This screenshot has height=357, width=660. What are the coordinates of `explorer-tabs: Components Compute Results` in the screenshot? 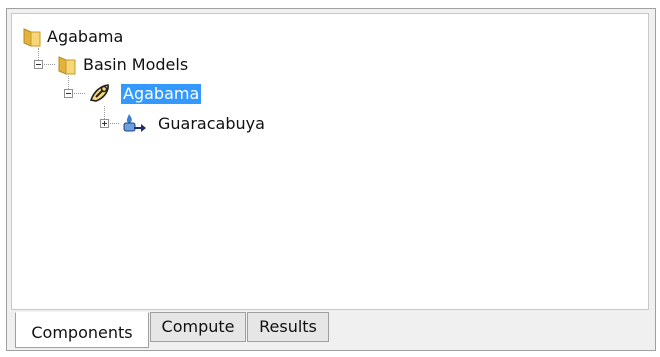 It's located at (330, 330).